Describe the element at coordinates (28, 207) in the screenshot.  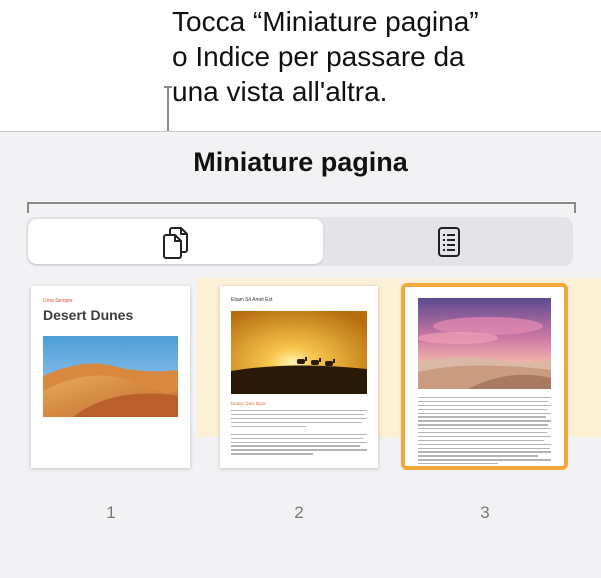
I see `callout-bracket-left` at that location.